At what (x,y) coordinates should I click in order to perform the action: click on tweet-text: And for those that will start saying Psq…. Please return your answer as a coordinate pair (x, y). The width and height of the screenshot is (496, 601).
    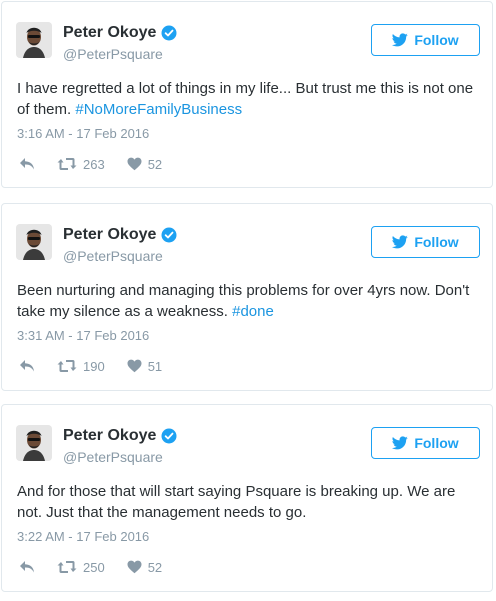
    Looking at the image, I should click on (247, 502).